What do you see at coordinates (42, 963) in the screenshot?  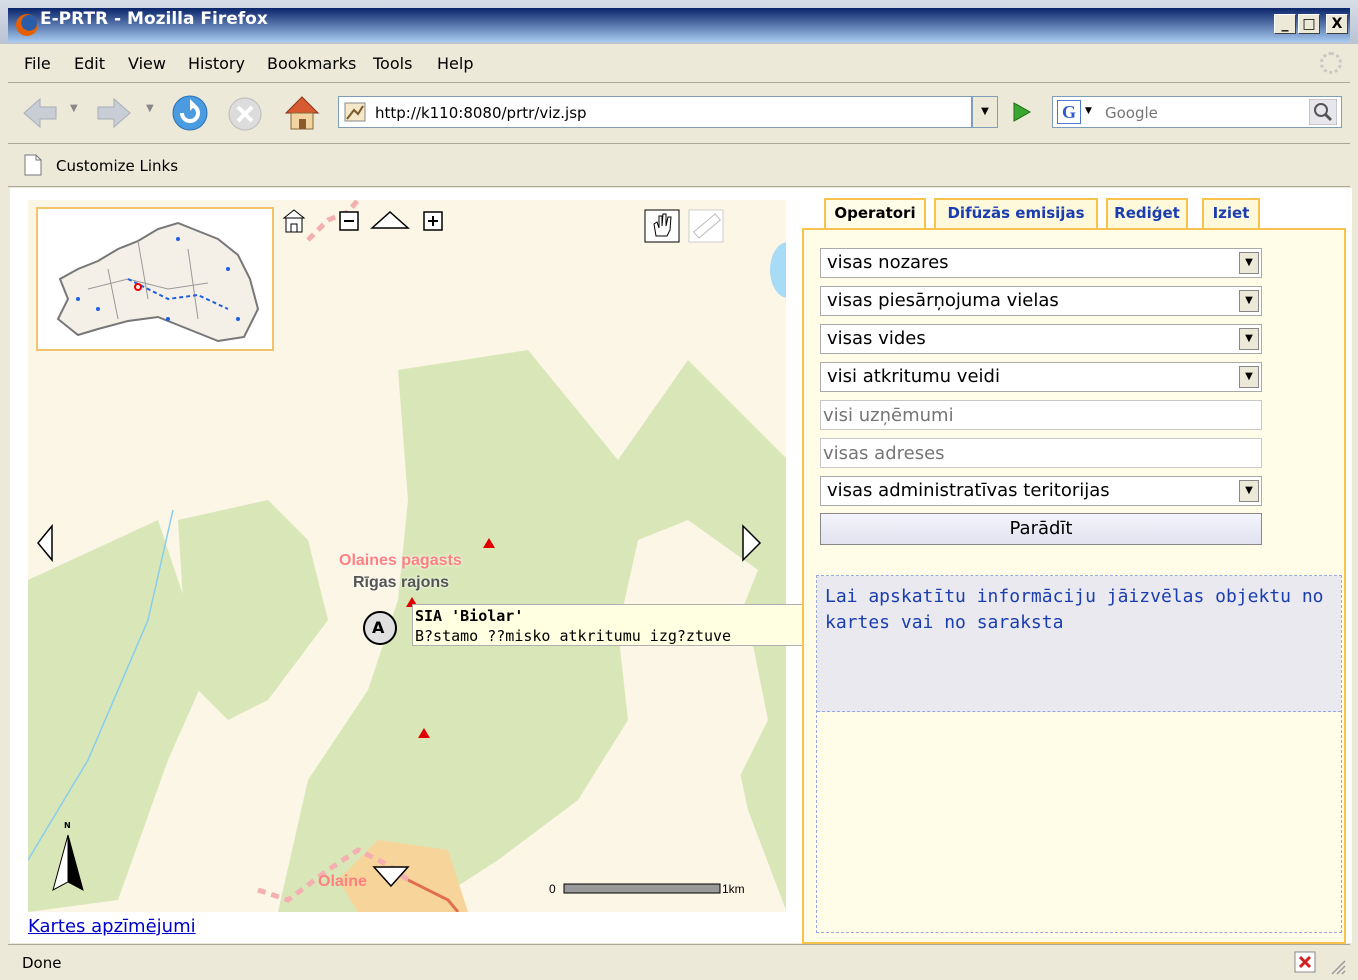 I see `status-text: Done` at bounding box center [42, 963].